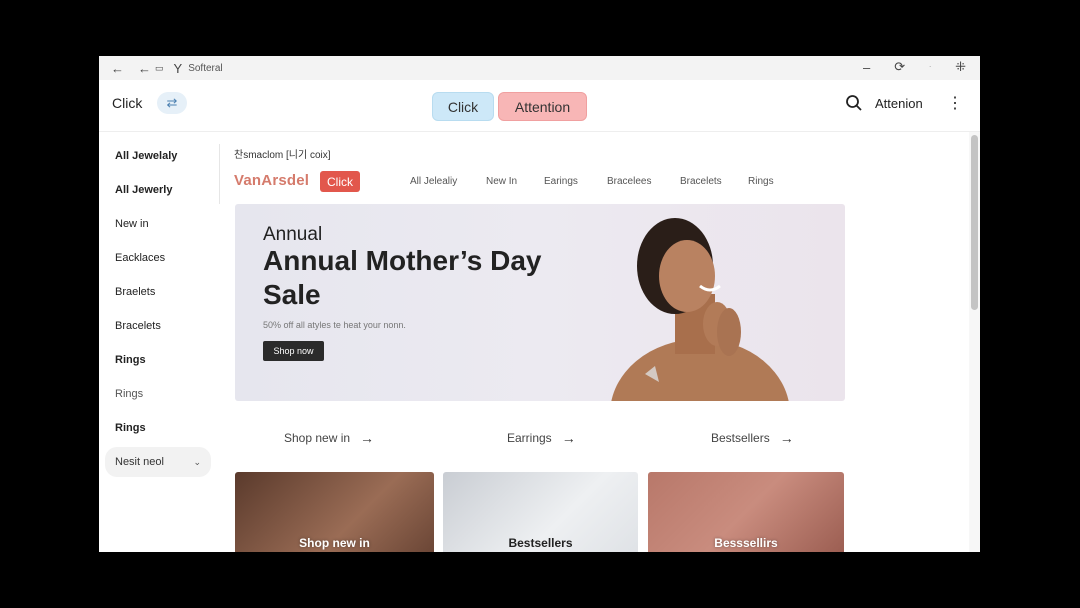 The image size is (1080, 608). Describe the element at coordinates (132, 224) in the screenshot. I see `sidebar-item-new-in: New in` at that location.